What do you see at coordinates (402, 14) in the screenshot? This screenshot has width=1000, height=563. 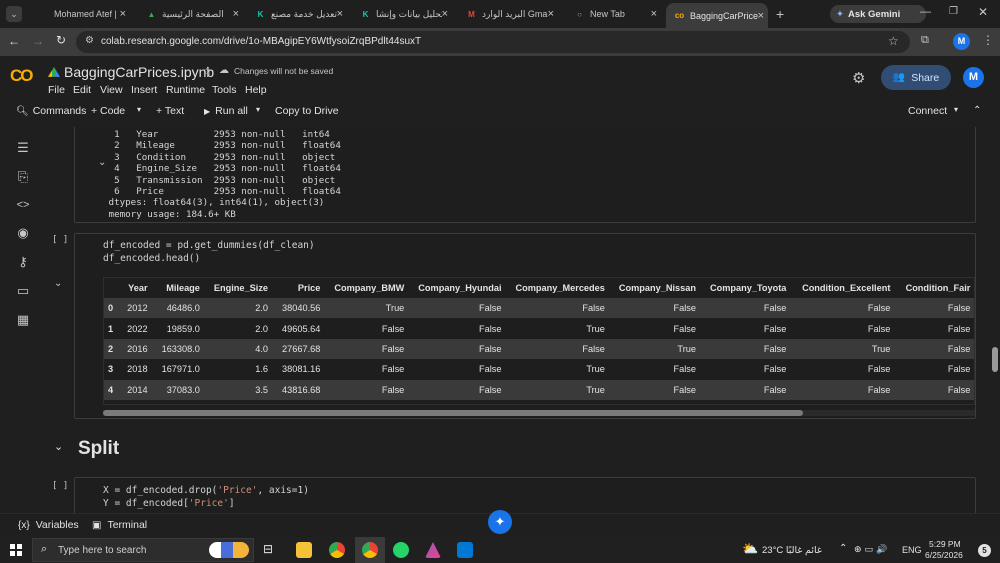 I see `browser-tab: K تحليل بيانات وإنشا ×` at bounding box center [402, 14].